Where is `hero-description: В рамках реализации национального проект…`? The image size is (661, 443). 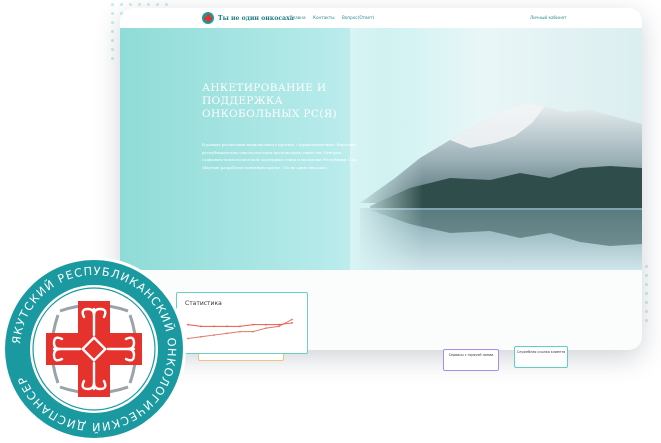
hero-description: В рамках реализации национального проект… is located at coordinates (280, 156).